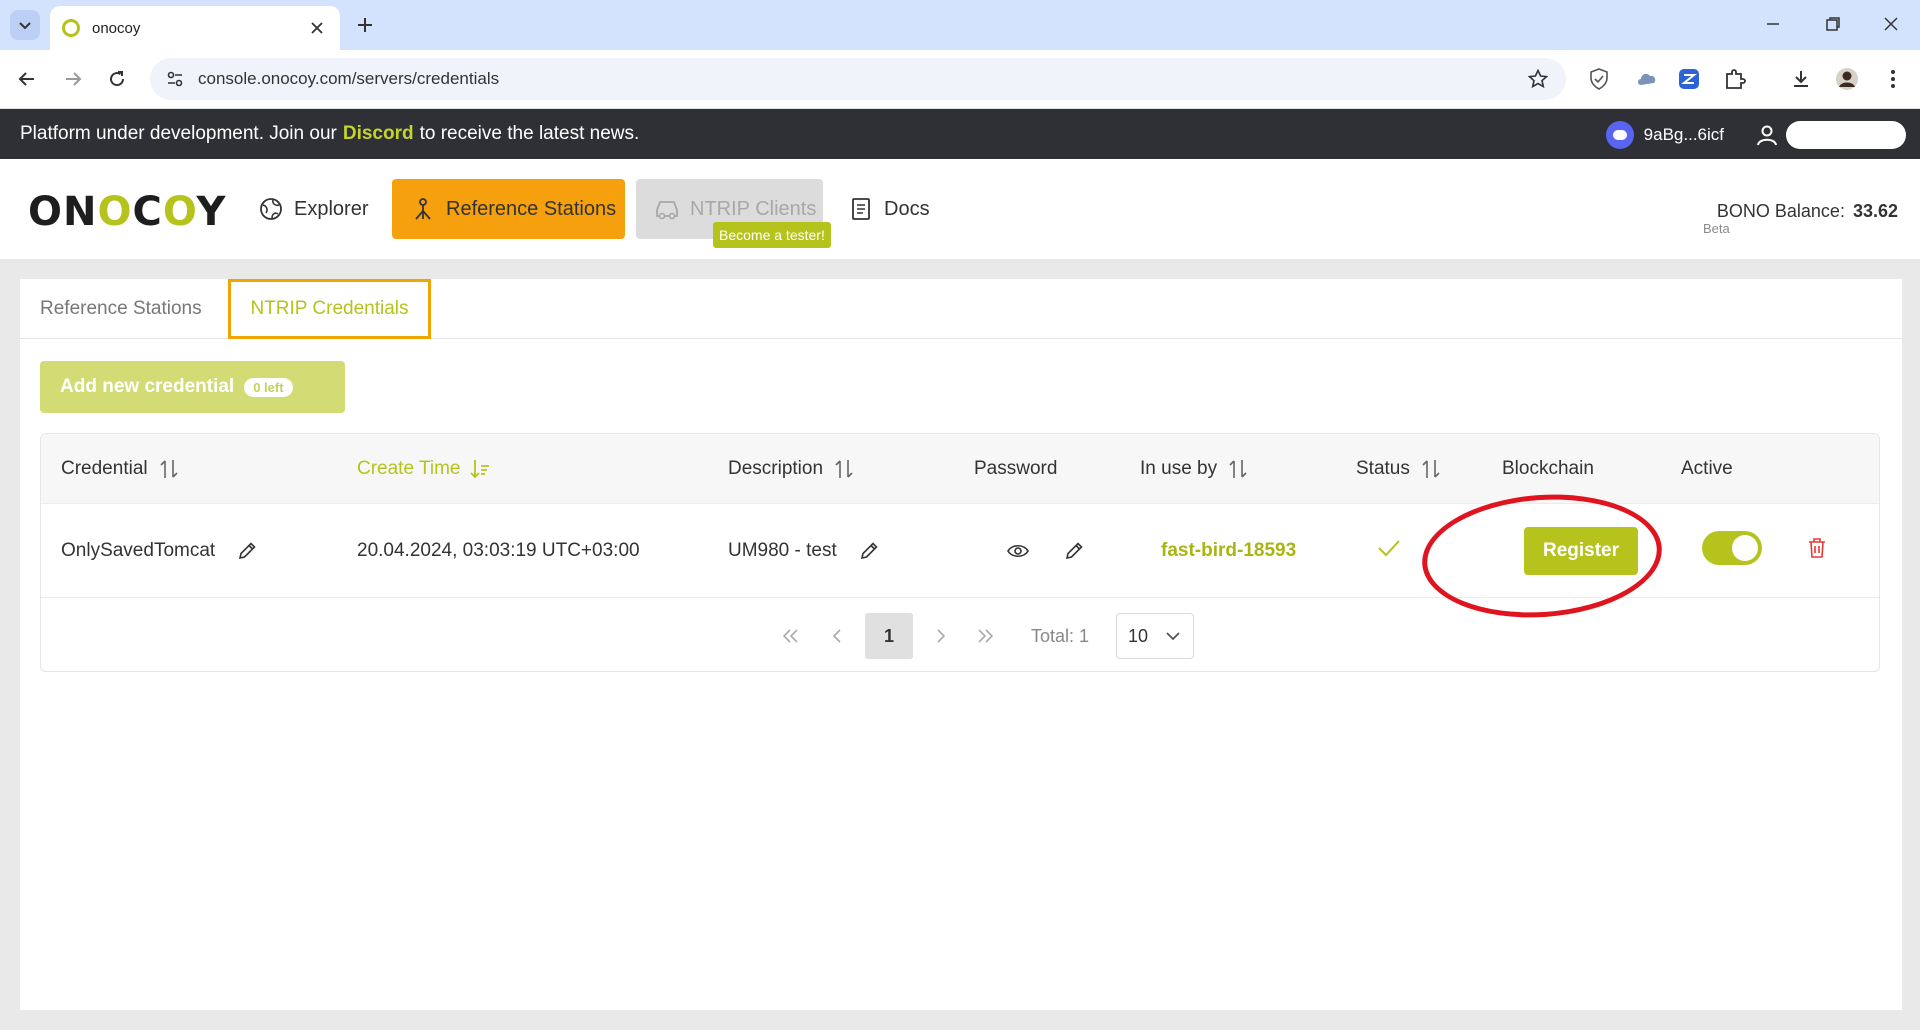  What do you see at coordinates (1399, 469) in the screenshot?
I see `column-status: Status` at bounding box center [1399, 469].